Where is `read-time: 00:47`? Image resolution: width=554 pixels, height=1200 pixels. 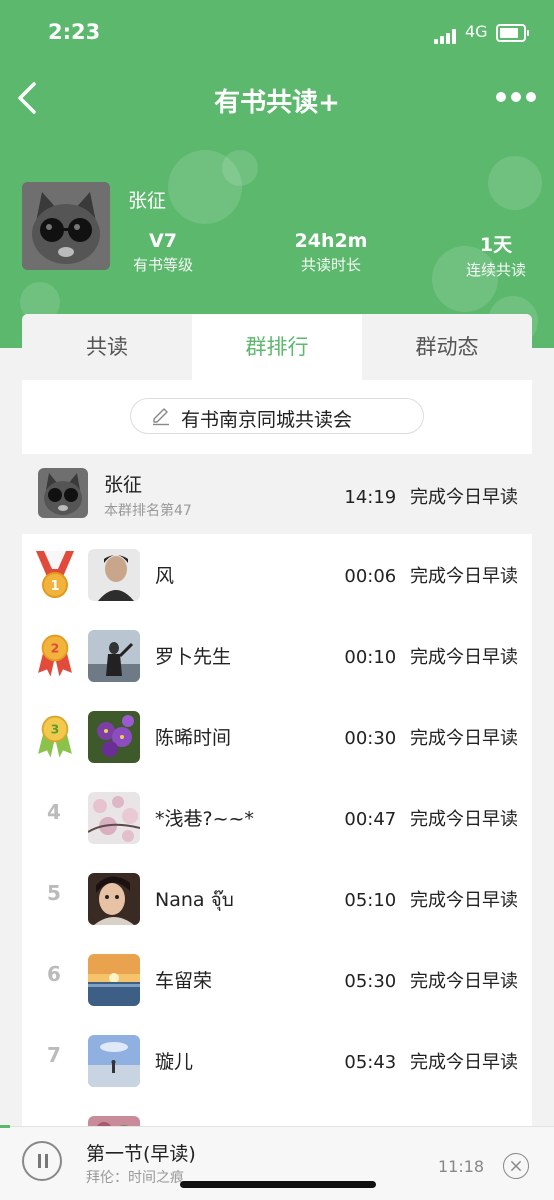
read-time: 00:47 is located at coordinates (370, 819).